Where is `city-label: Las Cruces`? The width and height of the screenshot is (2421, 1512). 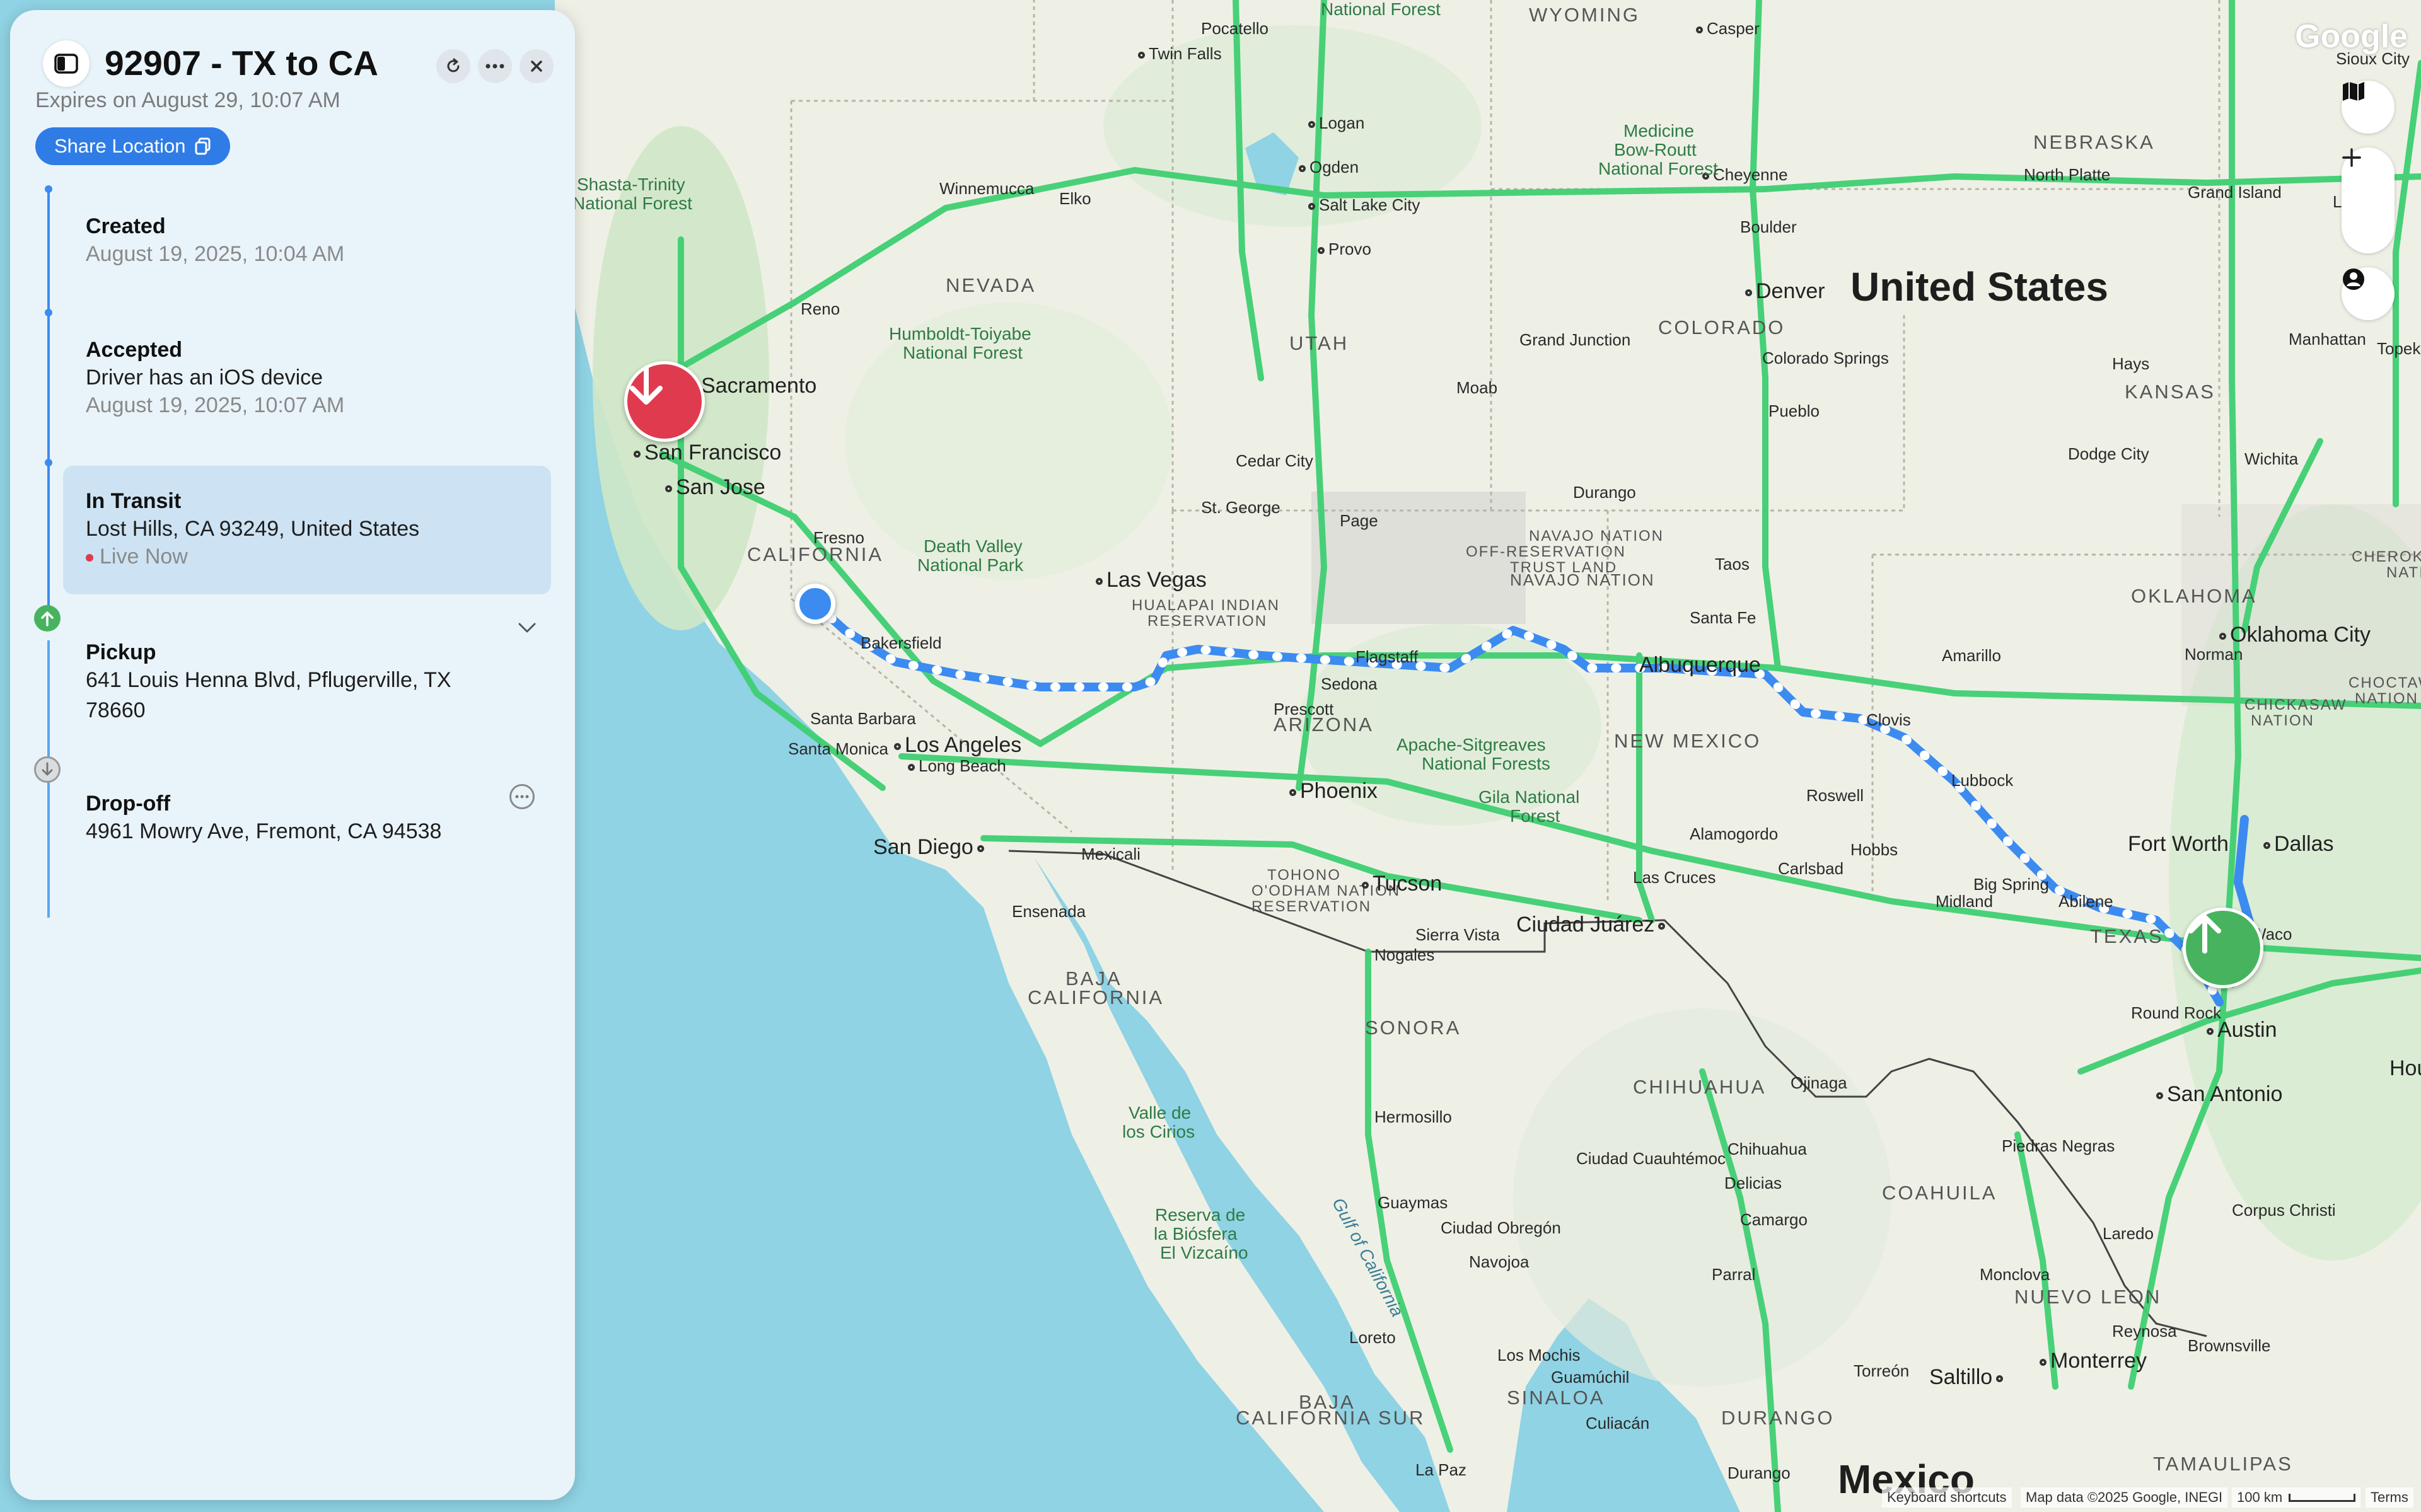 city-label: Las Cruces is located at coordinates (1675, 877).